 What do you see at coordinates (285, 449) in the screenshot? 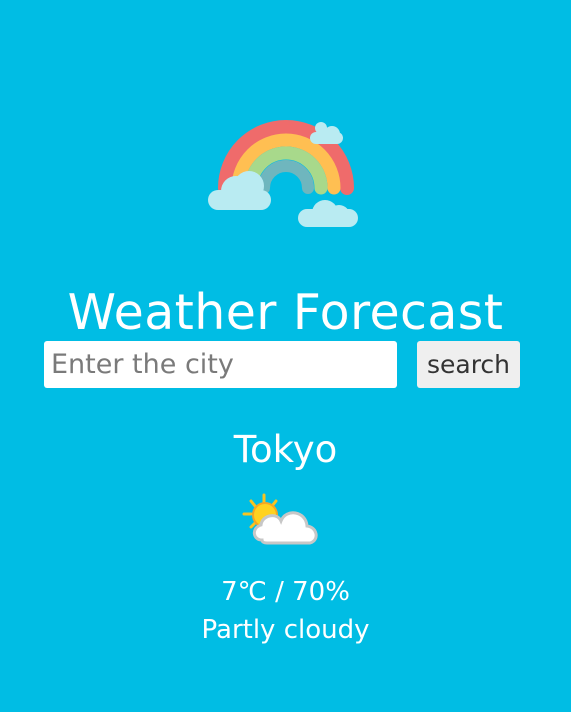
I see `city-name: Tokyo` at bounding box center [285, 449].